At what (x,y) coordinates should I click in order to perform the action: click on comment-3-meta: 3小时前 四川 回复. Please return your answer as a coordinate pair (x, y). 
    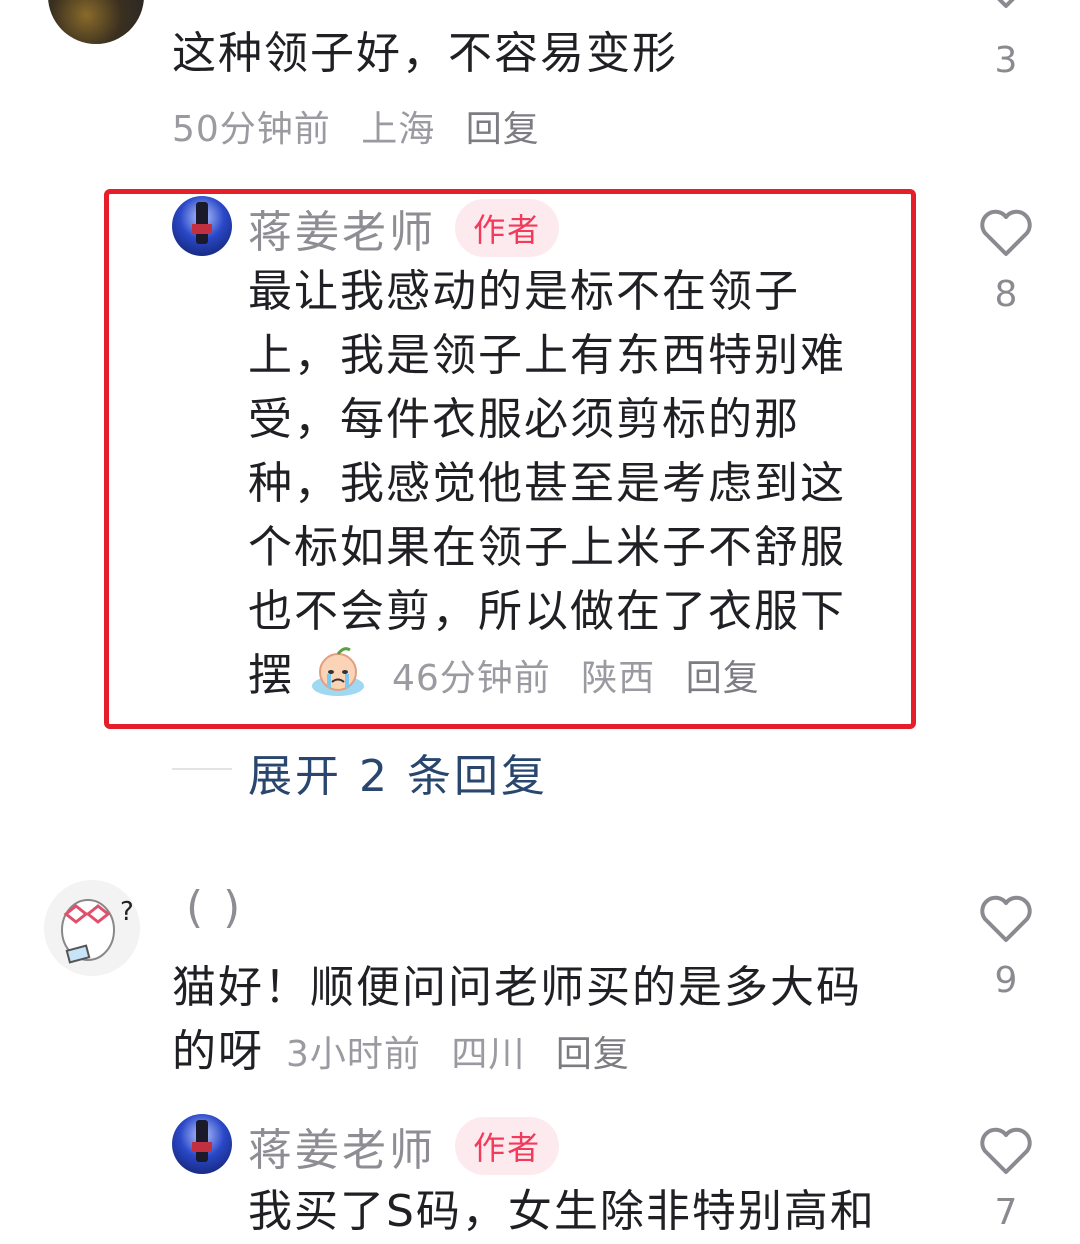
    Looking at the image, I should click on (467, 1054).